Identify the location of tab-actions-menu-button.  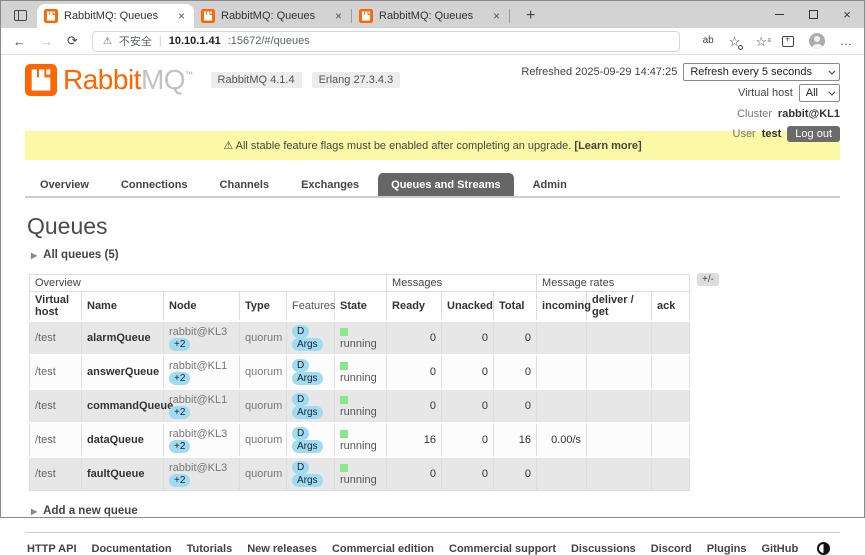
(20, 15).